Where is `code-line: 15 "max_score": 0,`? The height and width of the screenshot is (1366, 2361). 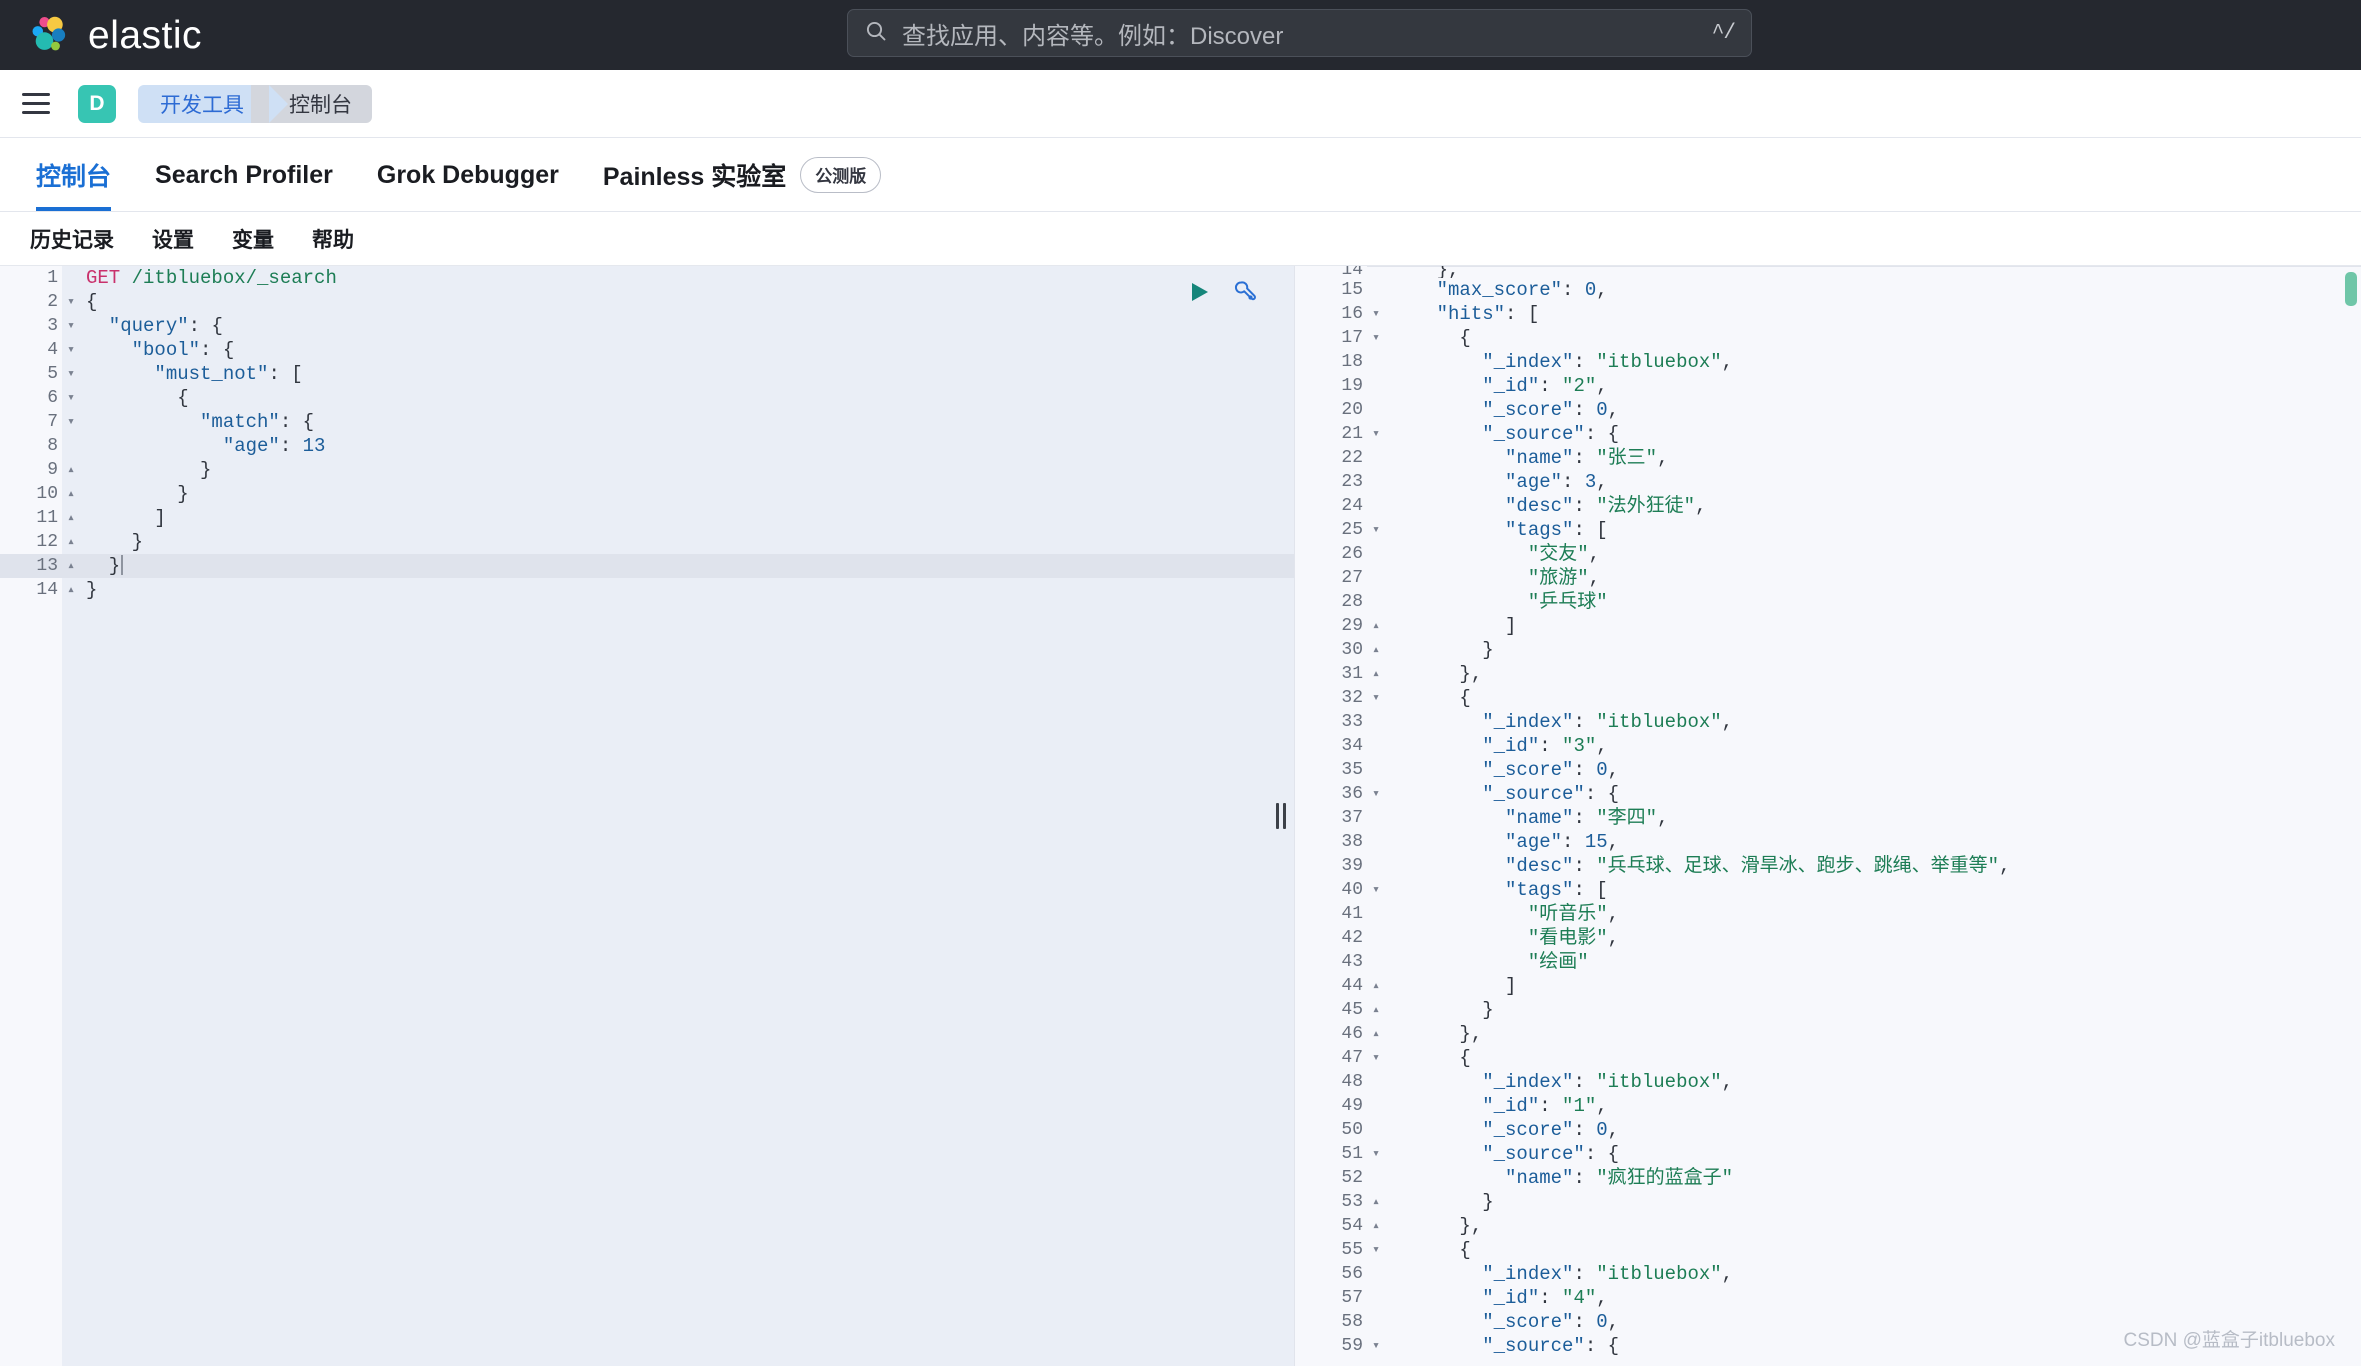 code-line: 15 "max_score": 0, is located at coordinates (1828, 290).